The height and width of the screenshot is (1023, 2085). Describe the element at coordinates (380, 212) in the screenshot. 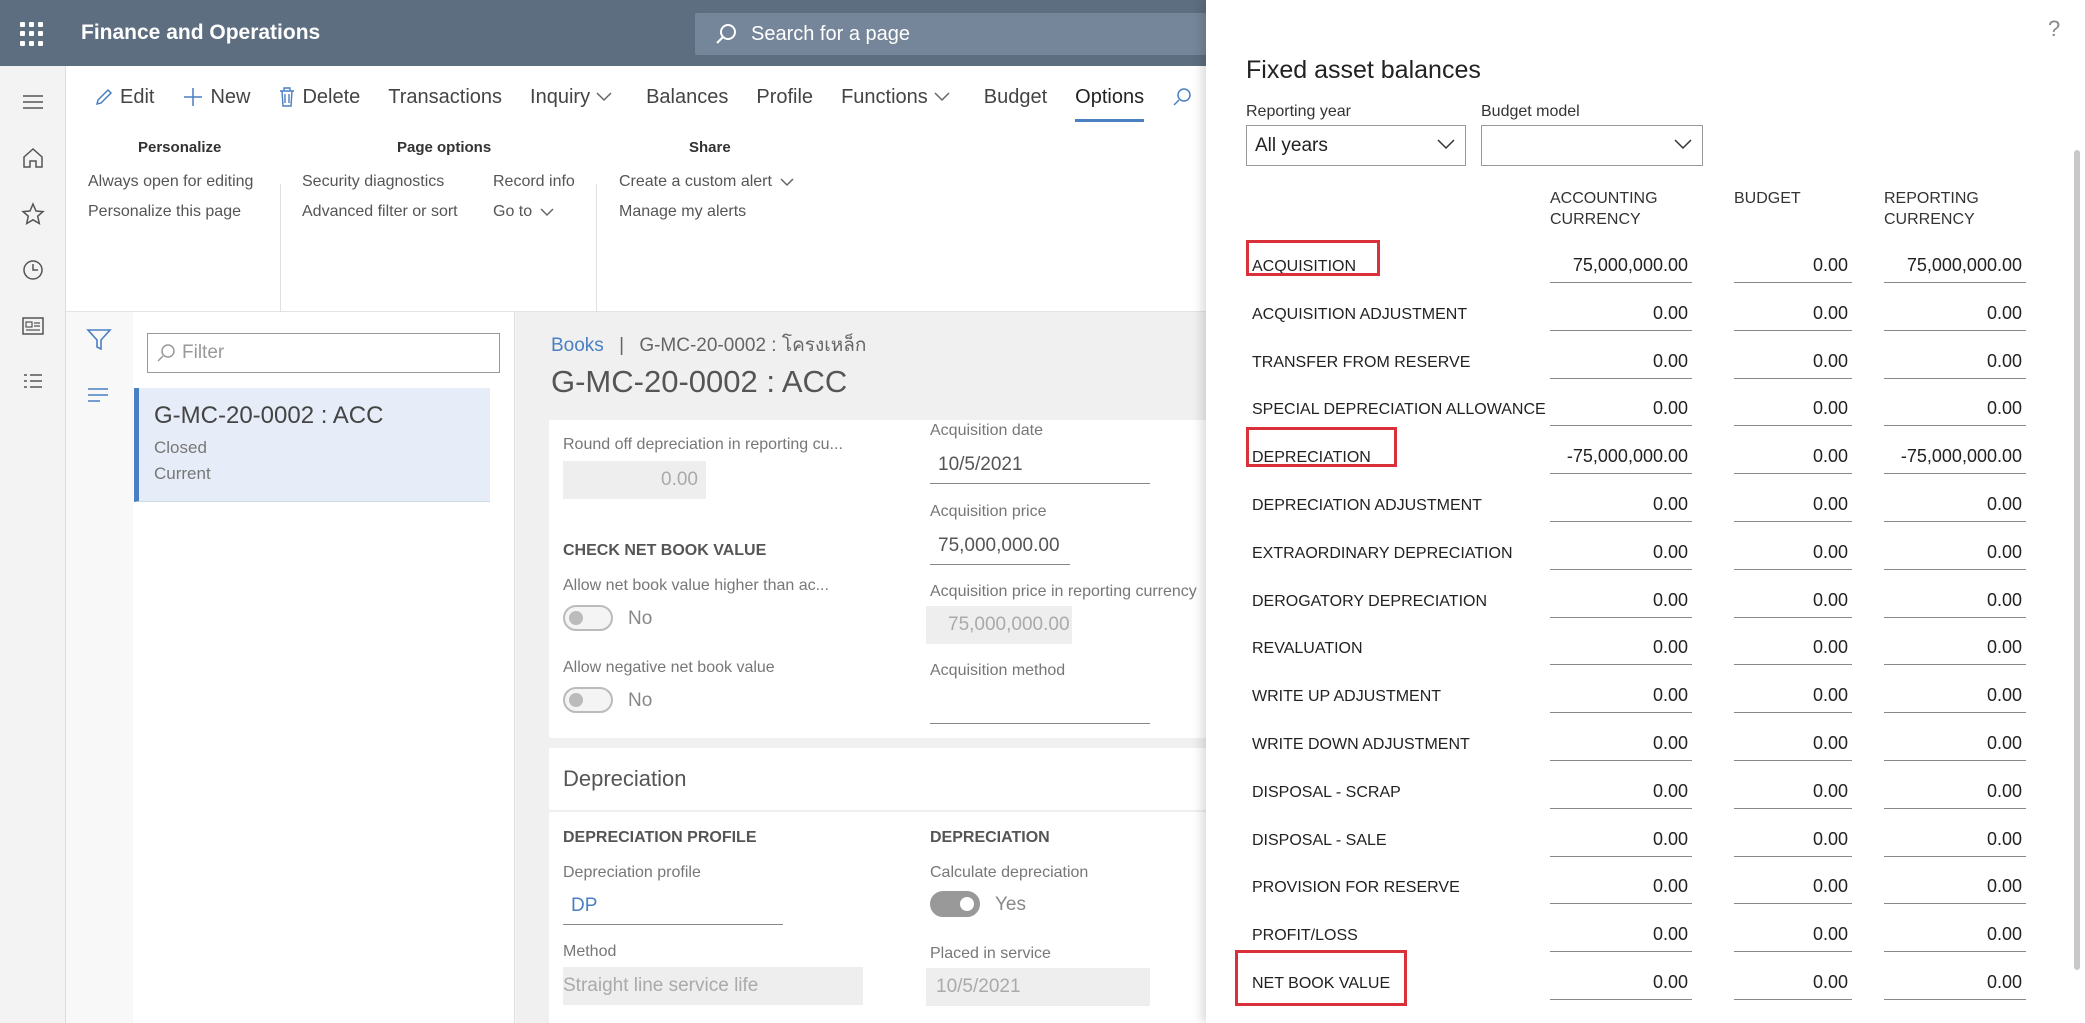

I see `advanced-filter-link: Advanced filter or sort` at that location.